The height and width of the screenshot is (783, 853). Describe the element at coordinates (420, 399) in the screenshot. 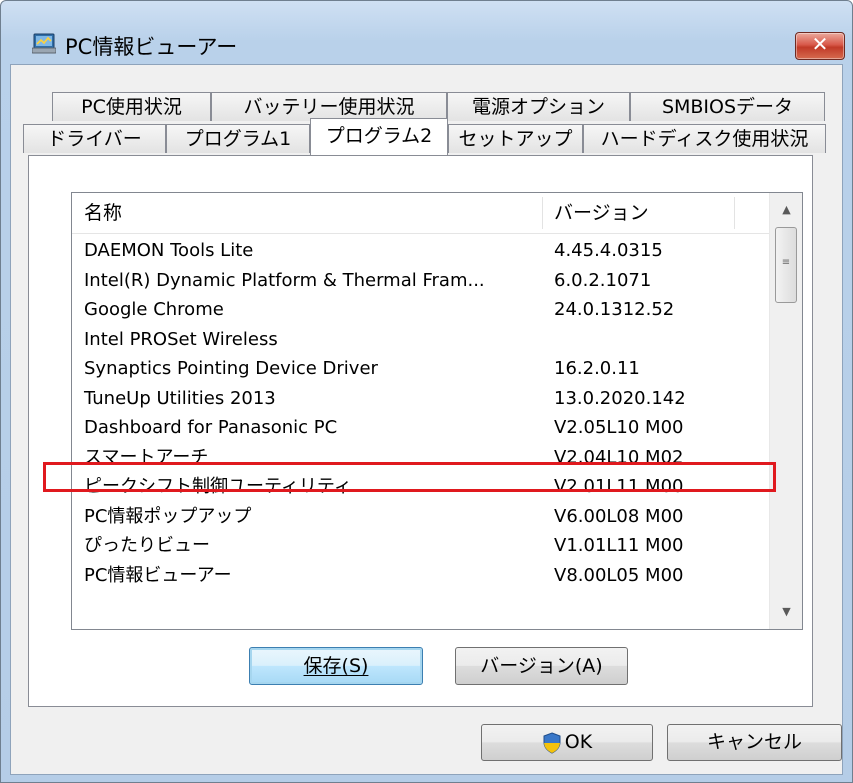

I see `list-item: TuneUp Utilities 2013 13.0.2020.142` at that location.